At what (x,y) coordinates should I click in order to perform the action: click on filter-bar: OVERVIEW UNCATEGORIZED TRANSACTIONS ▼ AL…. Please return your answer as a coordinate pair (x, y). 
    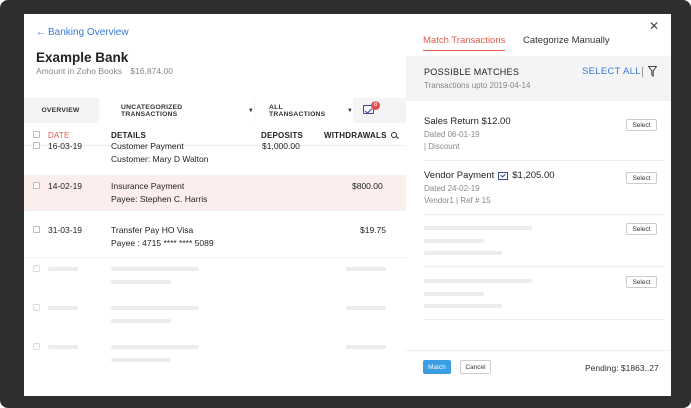
    Looking at the image, I should click on (215, 110).